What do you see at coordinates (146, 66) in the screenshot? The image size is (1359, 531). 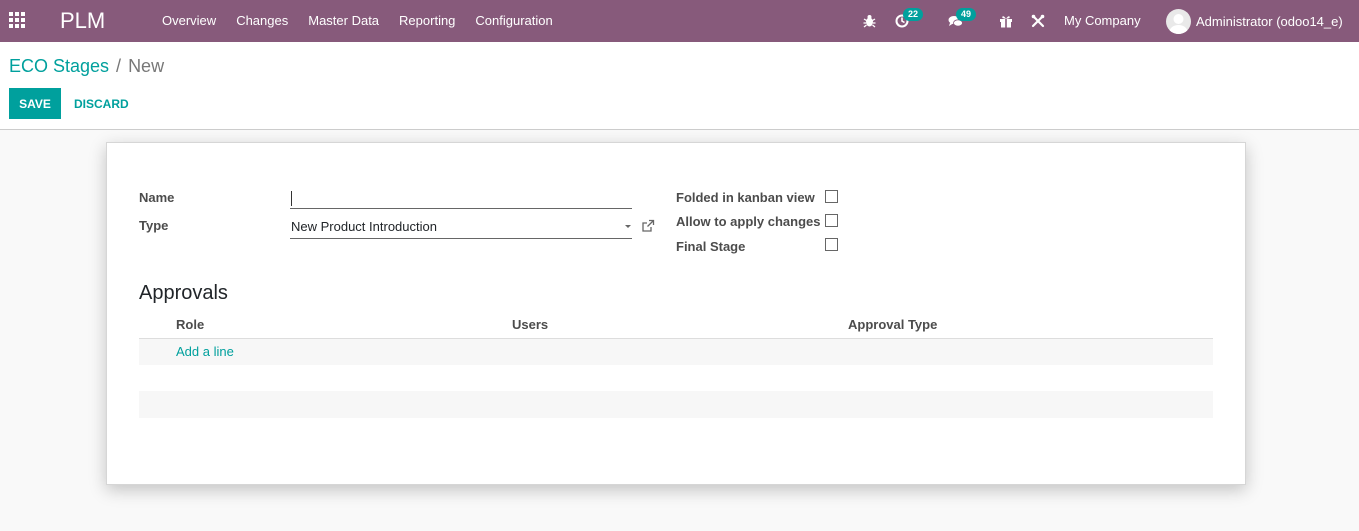 I see `breadcrumb-current: New` at bounding box center [146, 66].